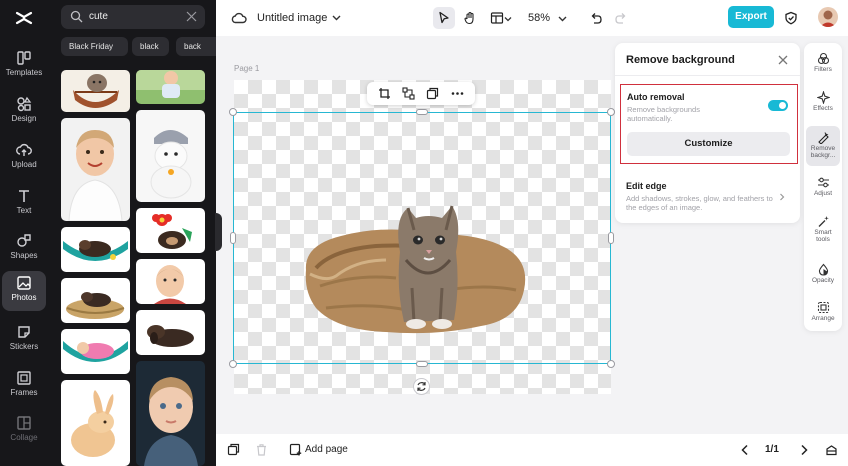 The height and width of the screenshot is (466, 848). I want to click on baby-hammock-photo, so click(95, 351).